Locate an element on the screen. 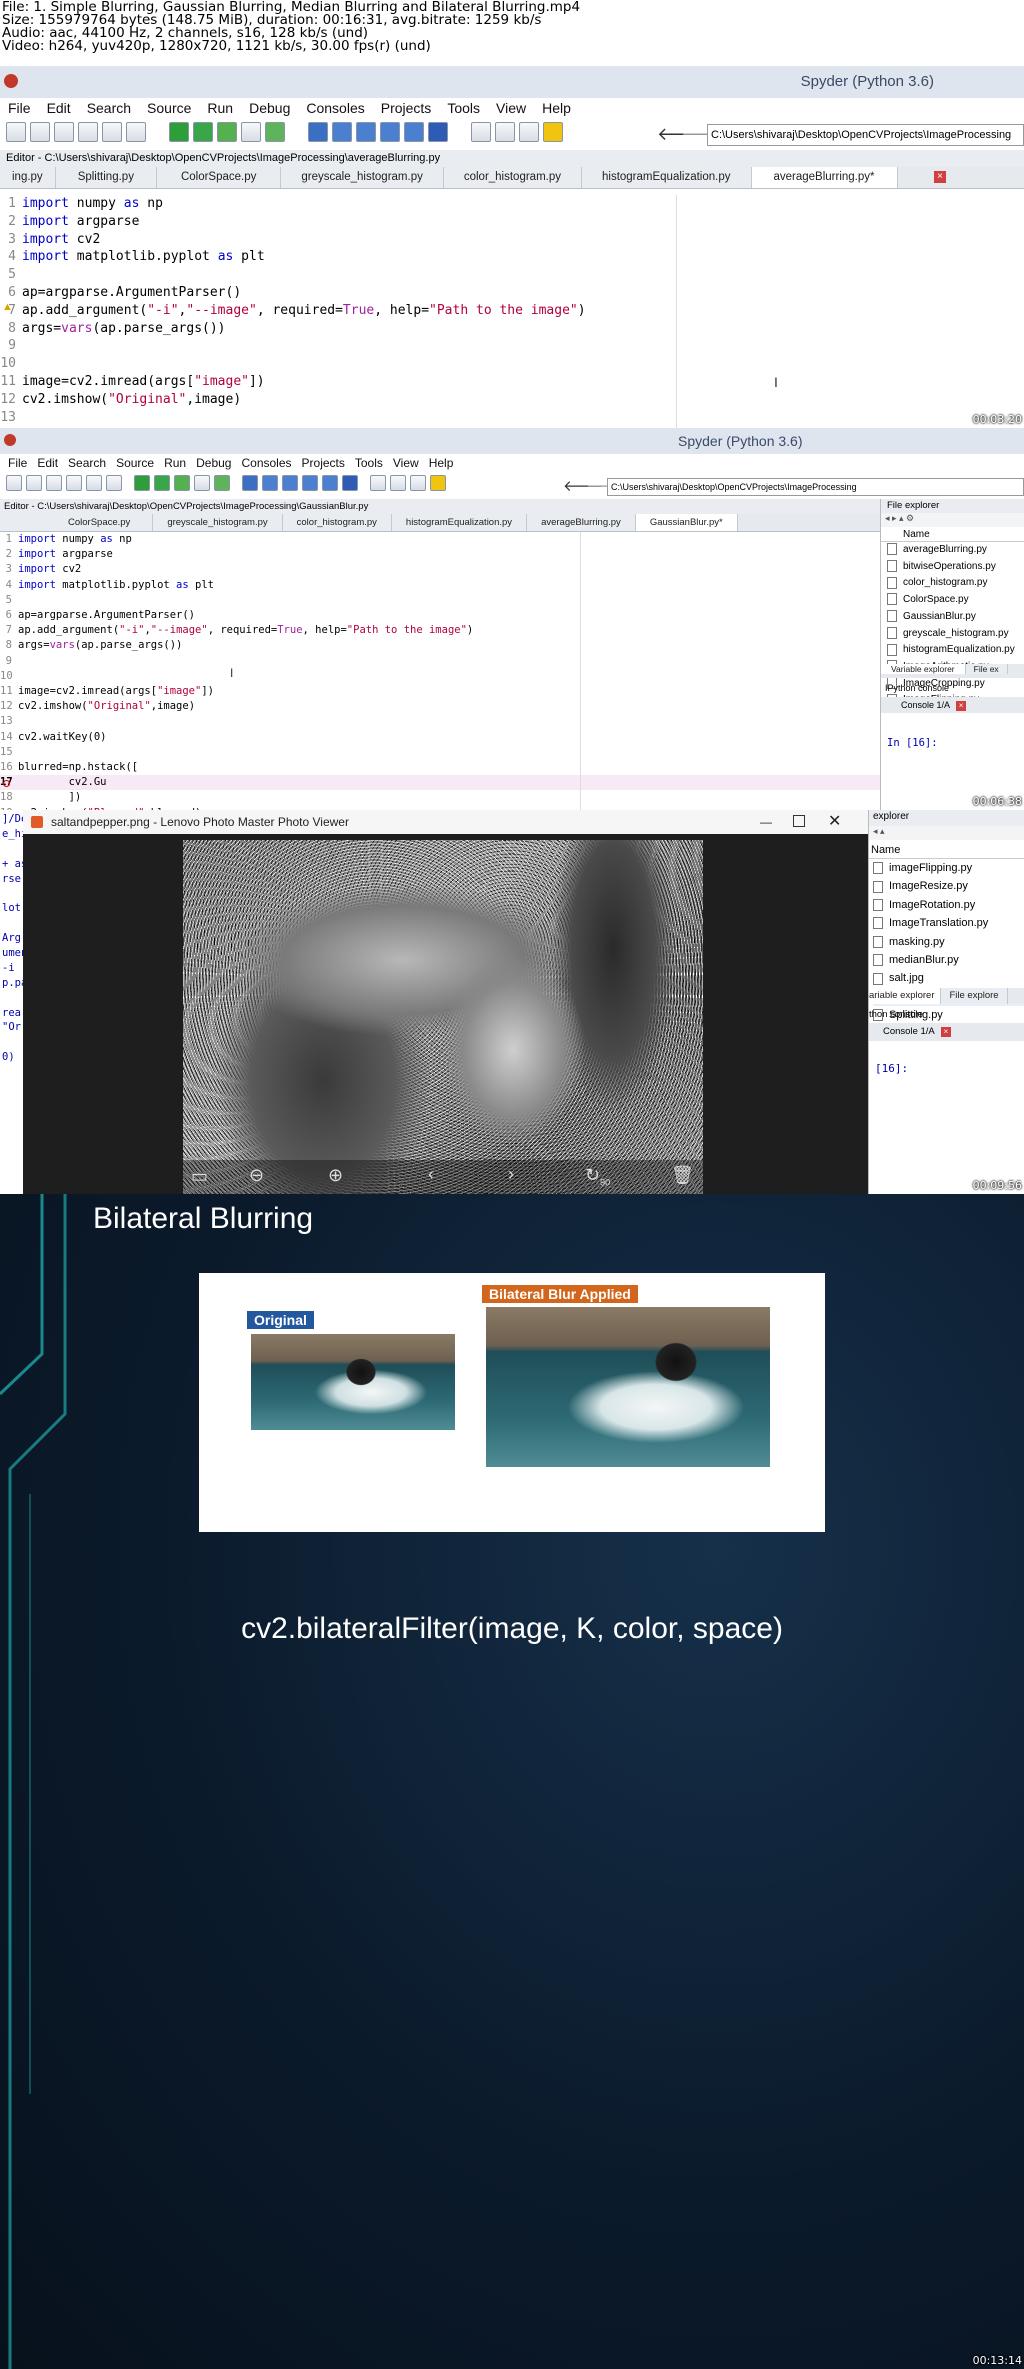 The width and height of the screenshot is (1024, 2369). console-body: [16]: is located at coordinates (946, 1117).